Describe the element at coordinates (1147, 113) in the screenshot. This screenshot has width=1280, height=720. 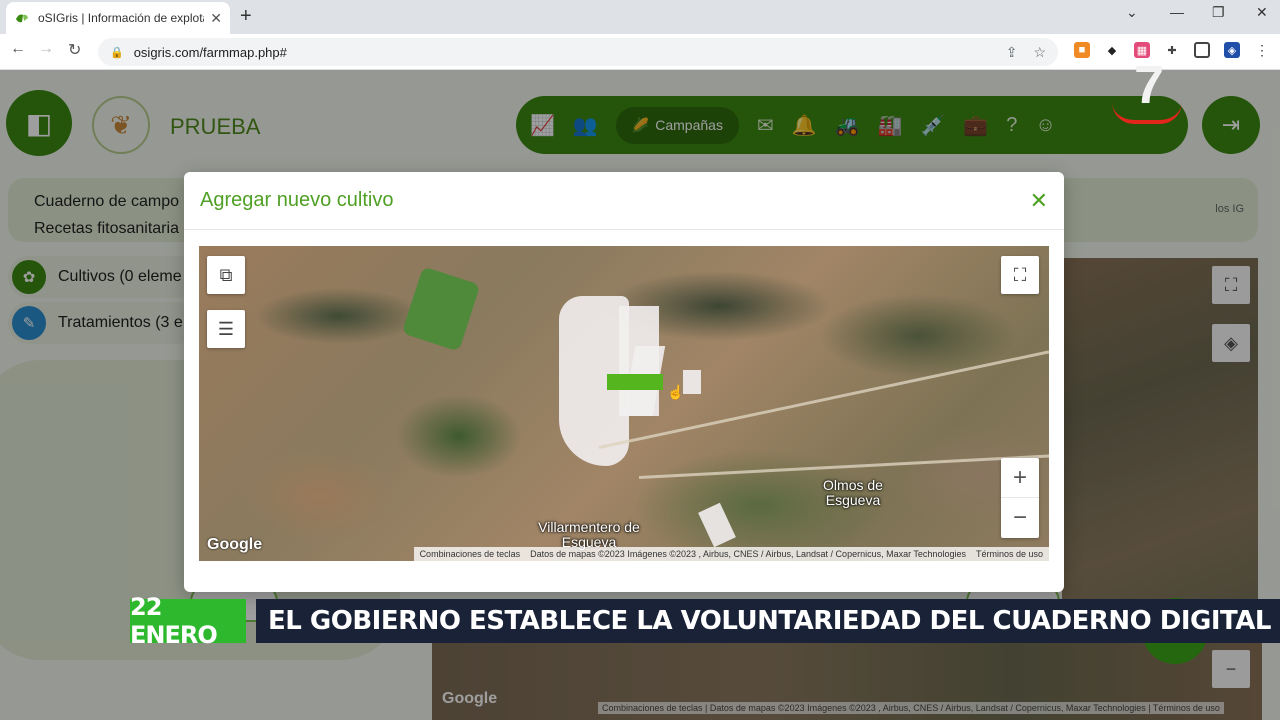
I see `channel-smile-icon` at that location.